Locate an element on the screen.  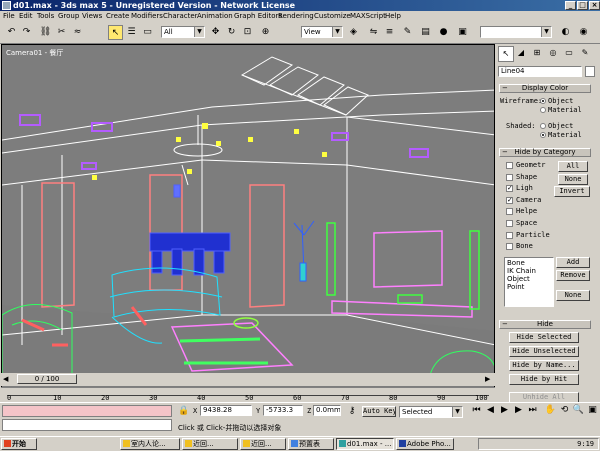
time-slider-thumb: 0 / 100 is located at coordinates (47, 379).